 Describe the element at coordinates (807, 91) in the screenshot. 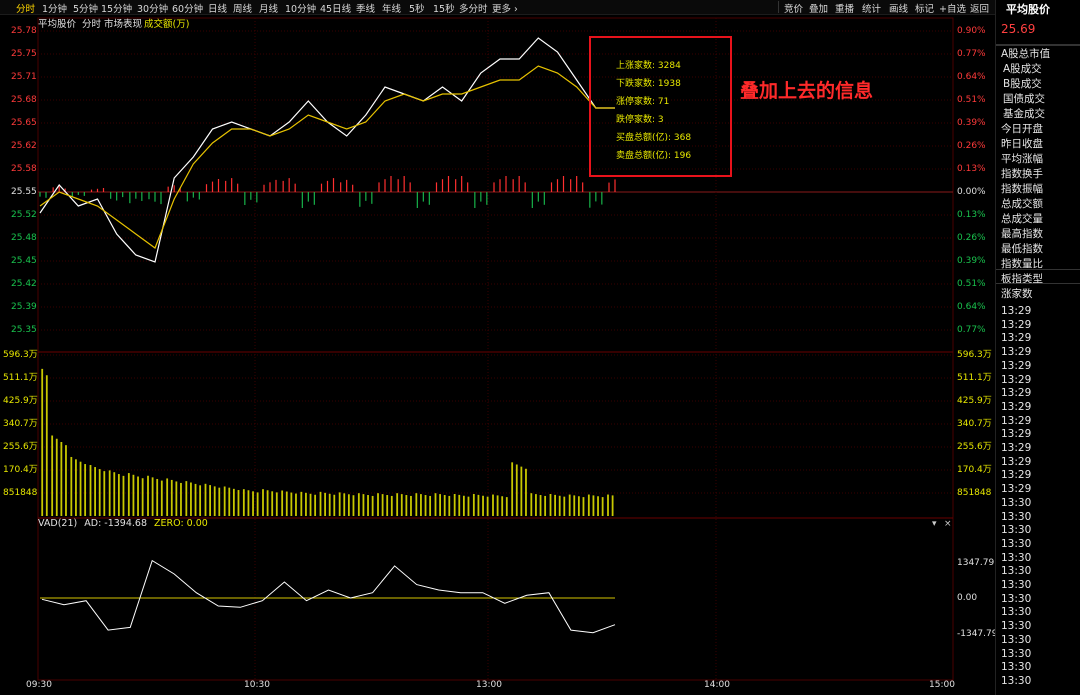

I see `overlay-caption: 叠加上去的信息` at that location.